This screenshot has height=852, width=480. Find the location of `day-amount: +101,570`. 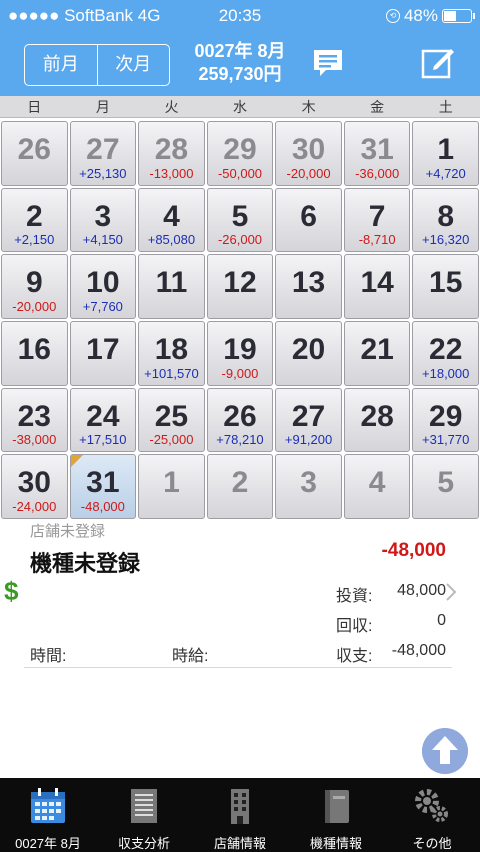

day-amount: +101,570 is located at coordinates (171, 373).